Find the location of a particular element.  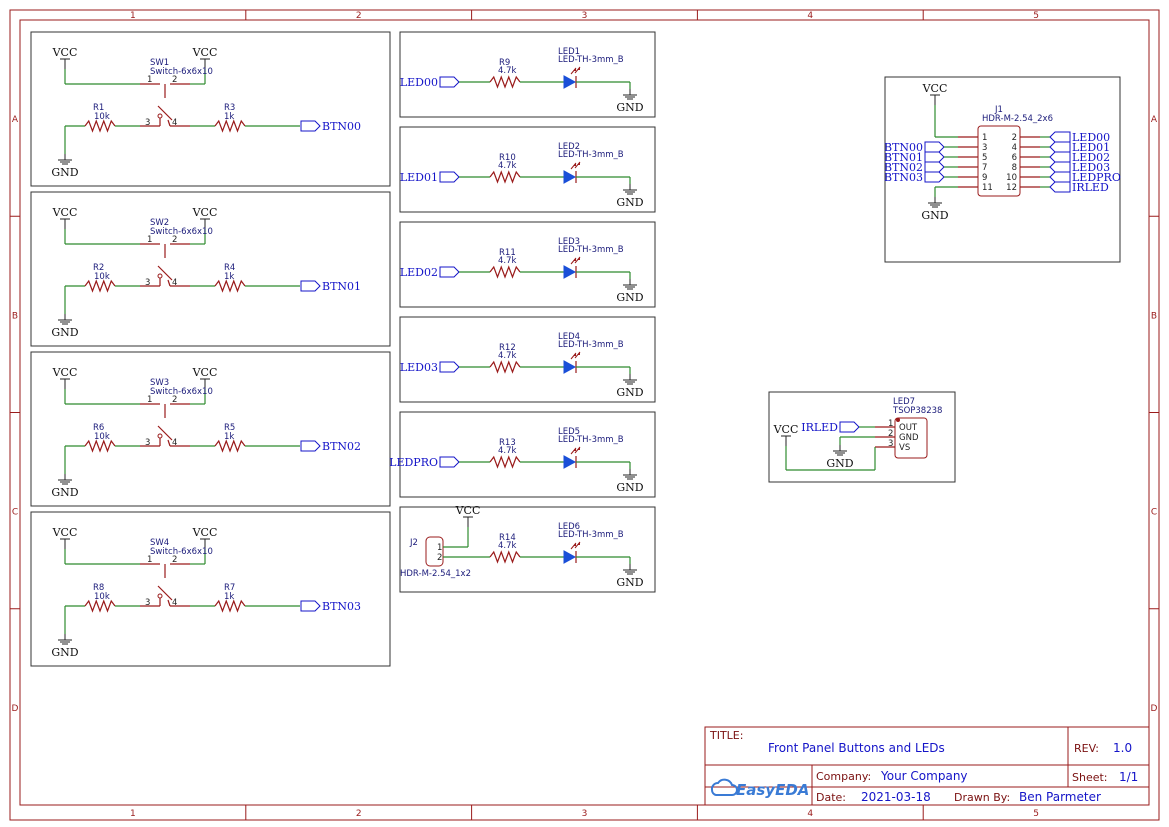

row-label: C is located at coordinates (1154, 513).